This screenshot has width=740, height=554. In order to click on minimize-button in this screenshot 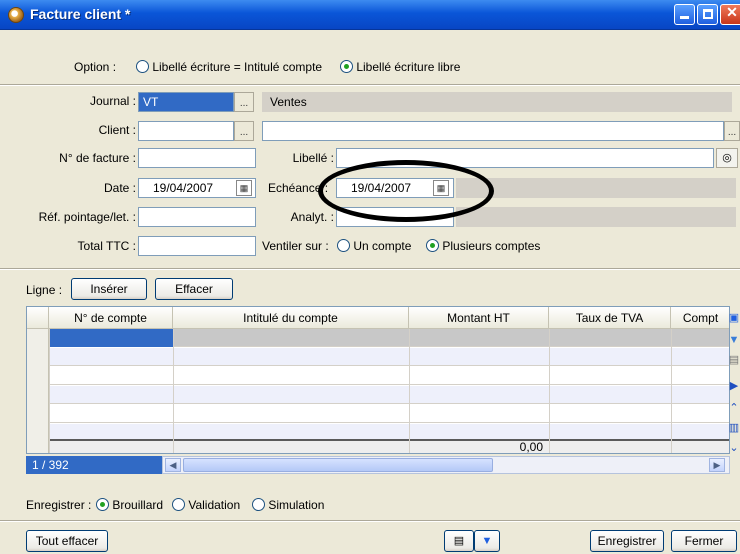, I will do `click(684, 14)`.